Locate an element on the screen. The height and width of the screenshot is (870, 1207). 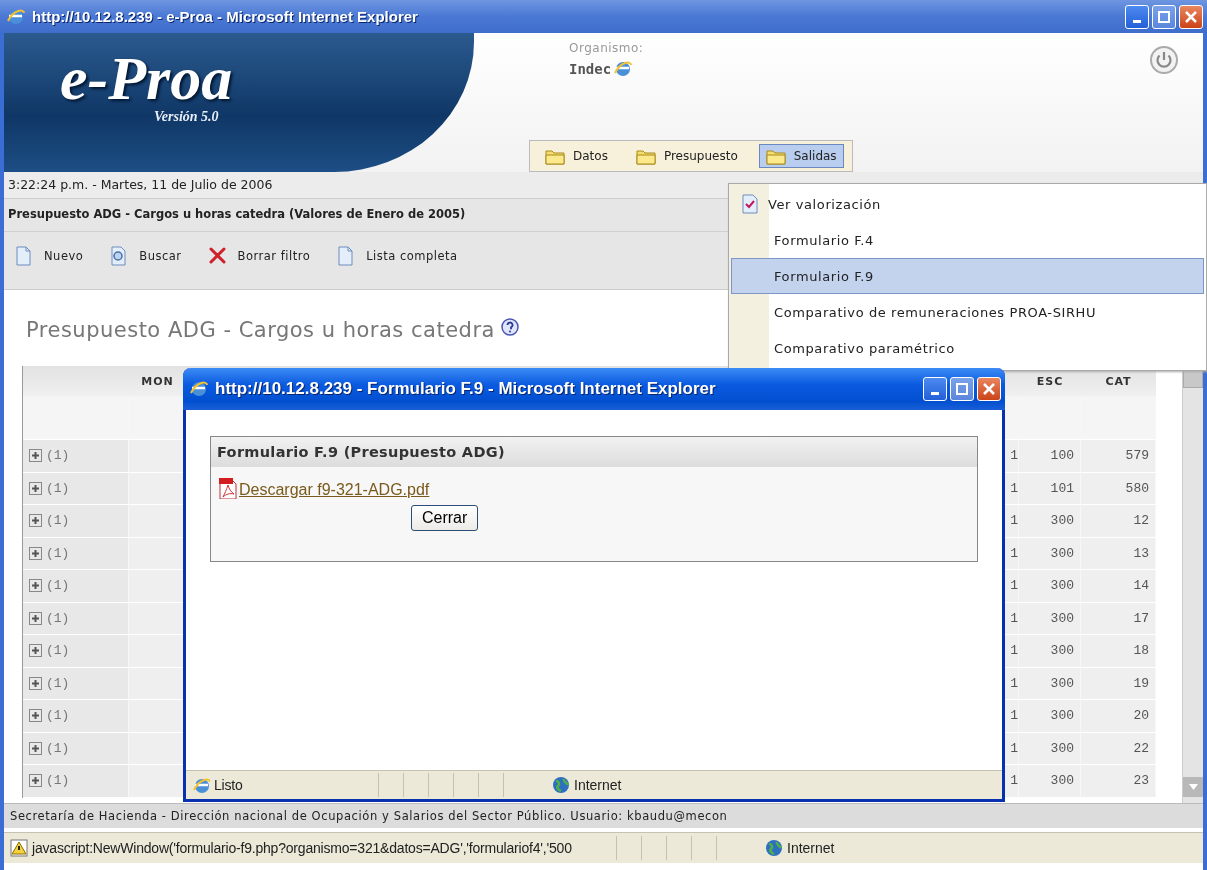
warning-icon is located at coordinates (19, 848).